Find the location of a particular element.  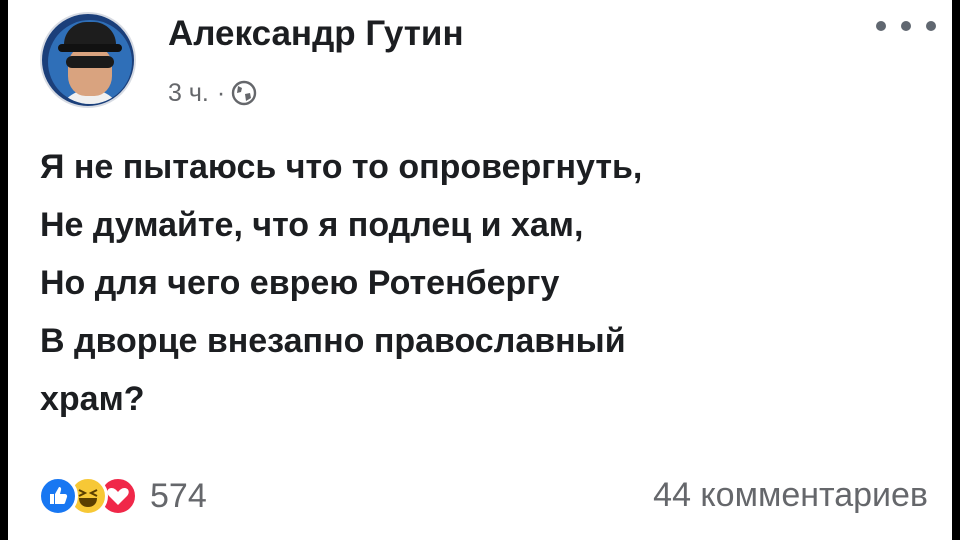

avatar is located at coordinates (88, 60).